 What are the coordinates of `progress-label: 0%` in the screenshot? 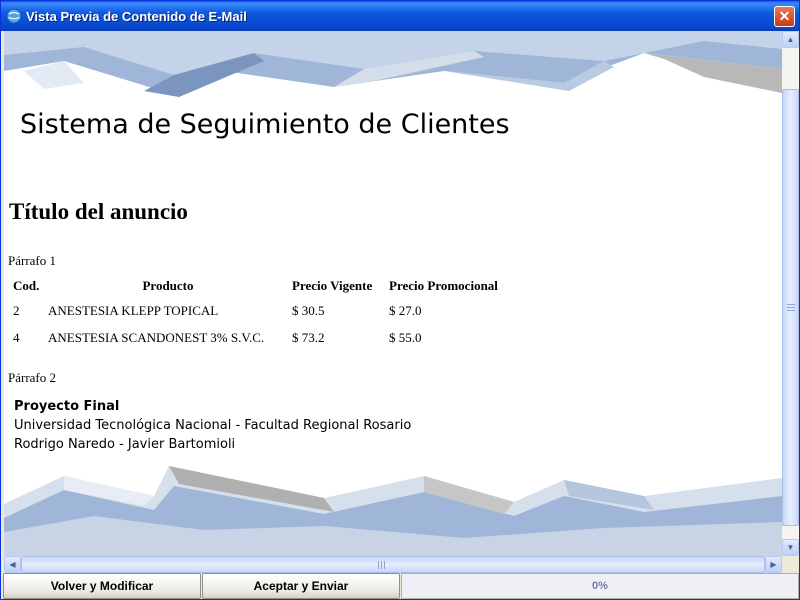 It's located at (600, 586).